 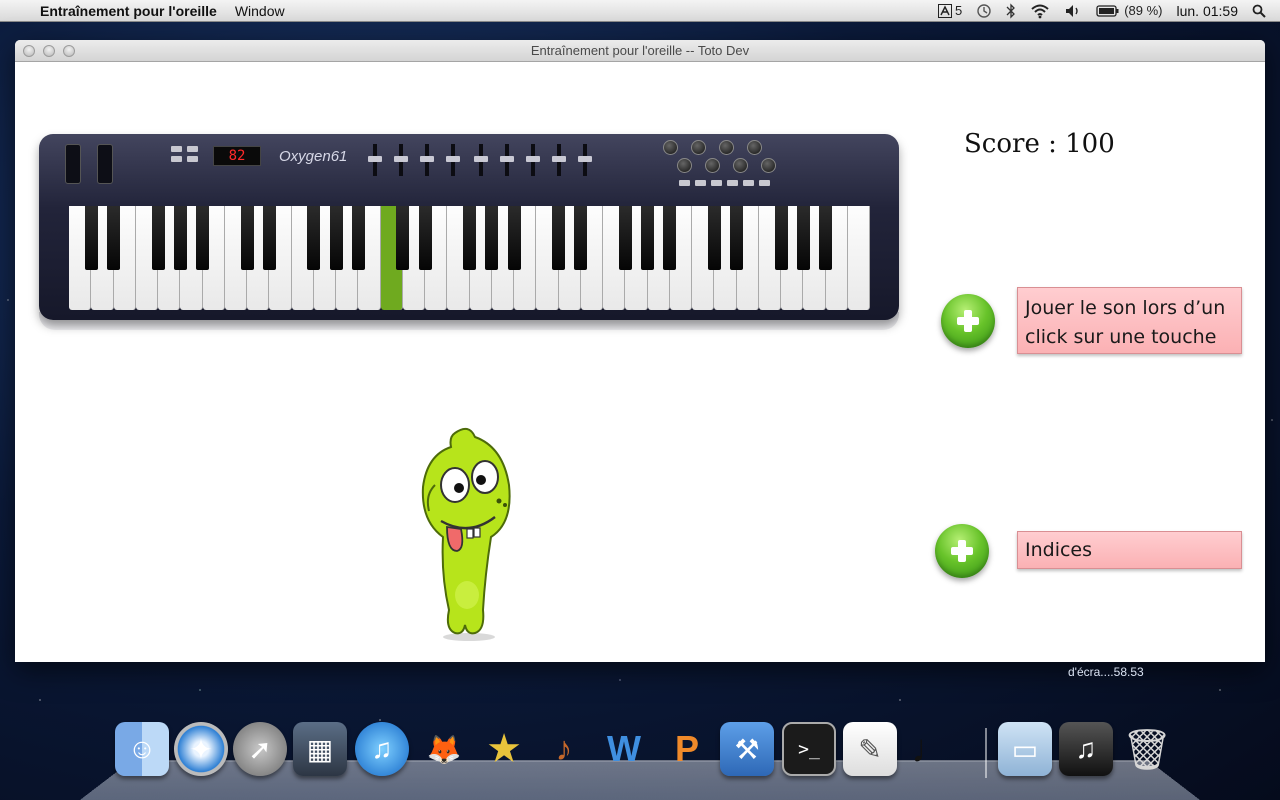 What do you see at coordinates (624, 749) in the screenshot?
I see `word-icon: W` at bounding box center [624, 749].